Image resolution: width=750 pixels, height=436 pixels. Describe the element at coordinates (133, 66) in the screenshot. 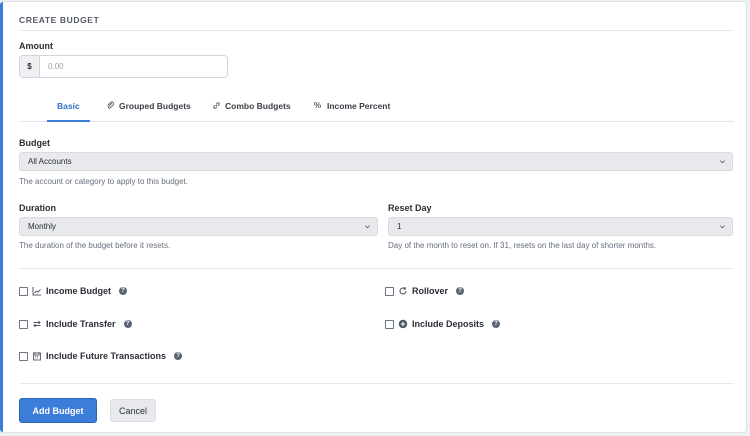

I see `amount-input` at that location.